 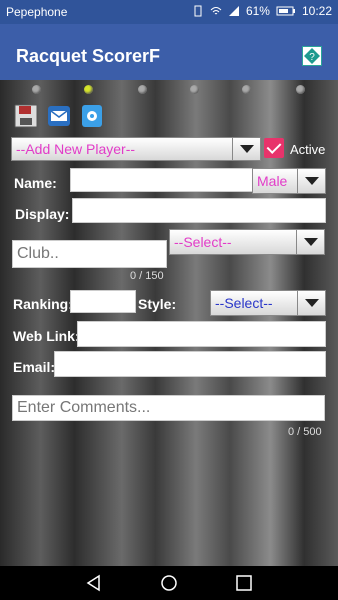 What do you see at coordinates (147, 276) in the screenshot?
I see `club-char-counter: 0 / 150` at bounding box center [147, 276].